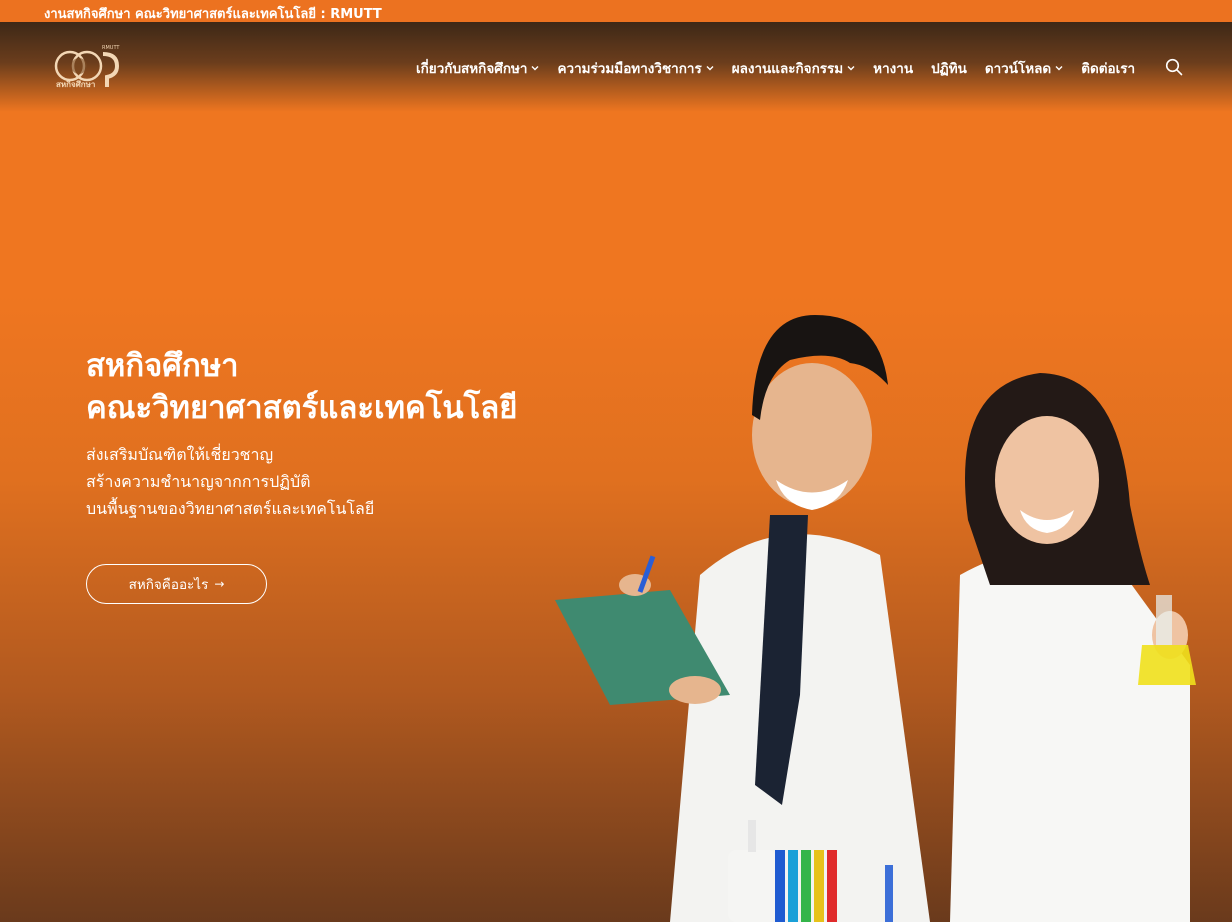  I want to click on nav-label: เกี่ยวกับสหกิจศึกษา, so click(472, 69).